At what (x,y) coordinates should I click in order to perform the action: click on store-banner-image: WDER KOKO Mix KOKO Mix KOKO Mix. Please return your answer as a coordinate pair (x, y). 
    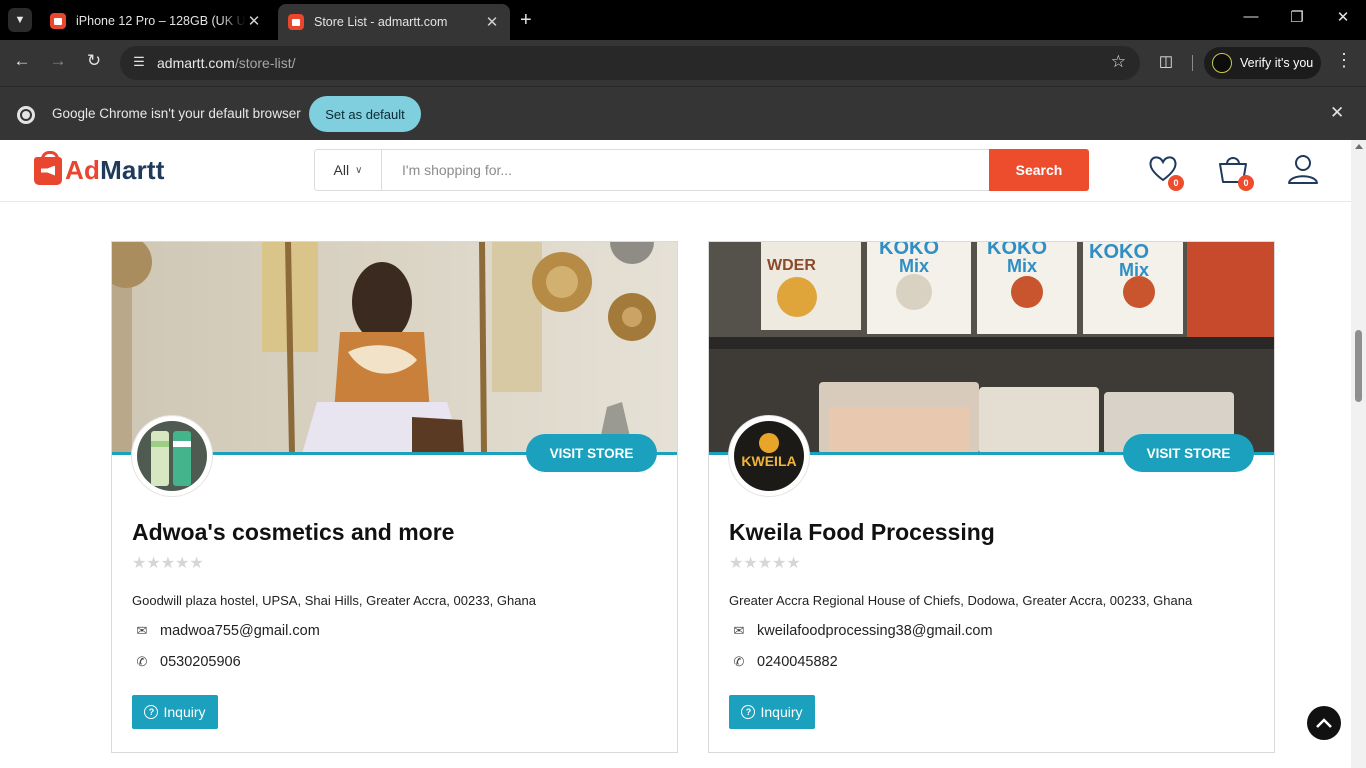
    Looking at the image, I should click on (991, 348).